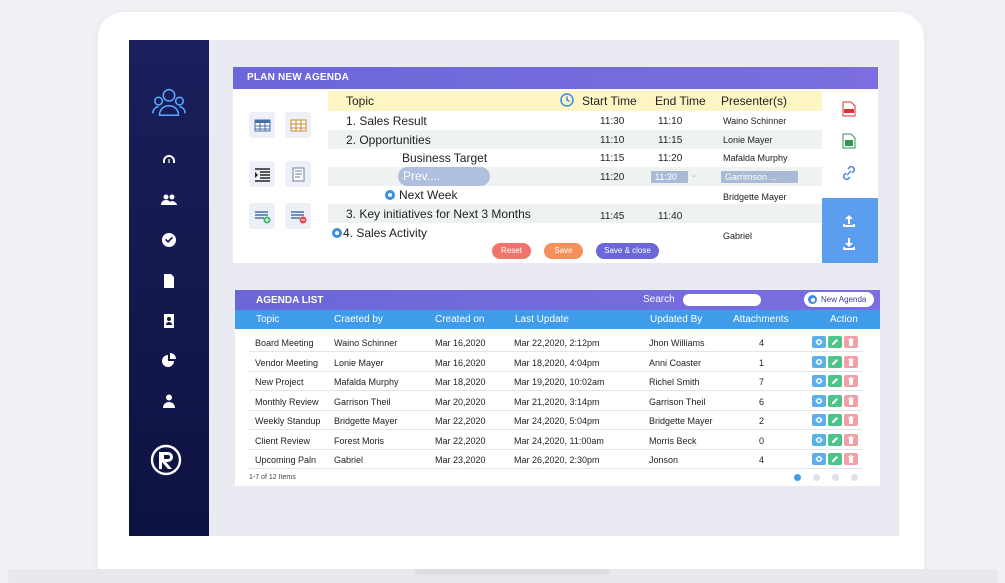 The width and height of the screenshot is (1005, 583). Describe the element at coordinates (849, 173) in the screenshot. I see `link-icon` at that location.